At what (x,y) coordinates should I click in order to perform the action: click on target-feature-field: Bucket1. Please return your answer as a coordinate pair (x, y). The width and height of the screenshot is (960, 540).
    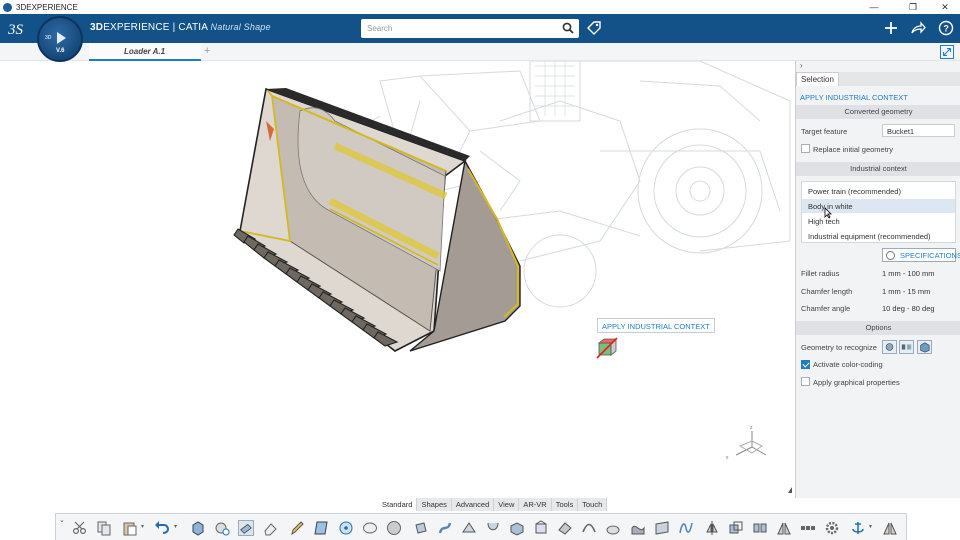
    Looking at the image, I should click on (918, 130).